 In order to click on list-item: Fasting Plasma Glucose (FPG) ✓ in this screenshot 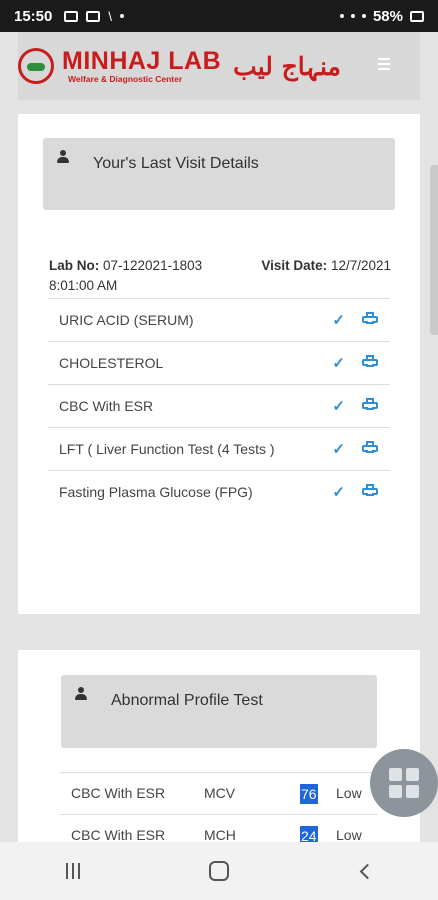, I will do `click(219, 491)`.